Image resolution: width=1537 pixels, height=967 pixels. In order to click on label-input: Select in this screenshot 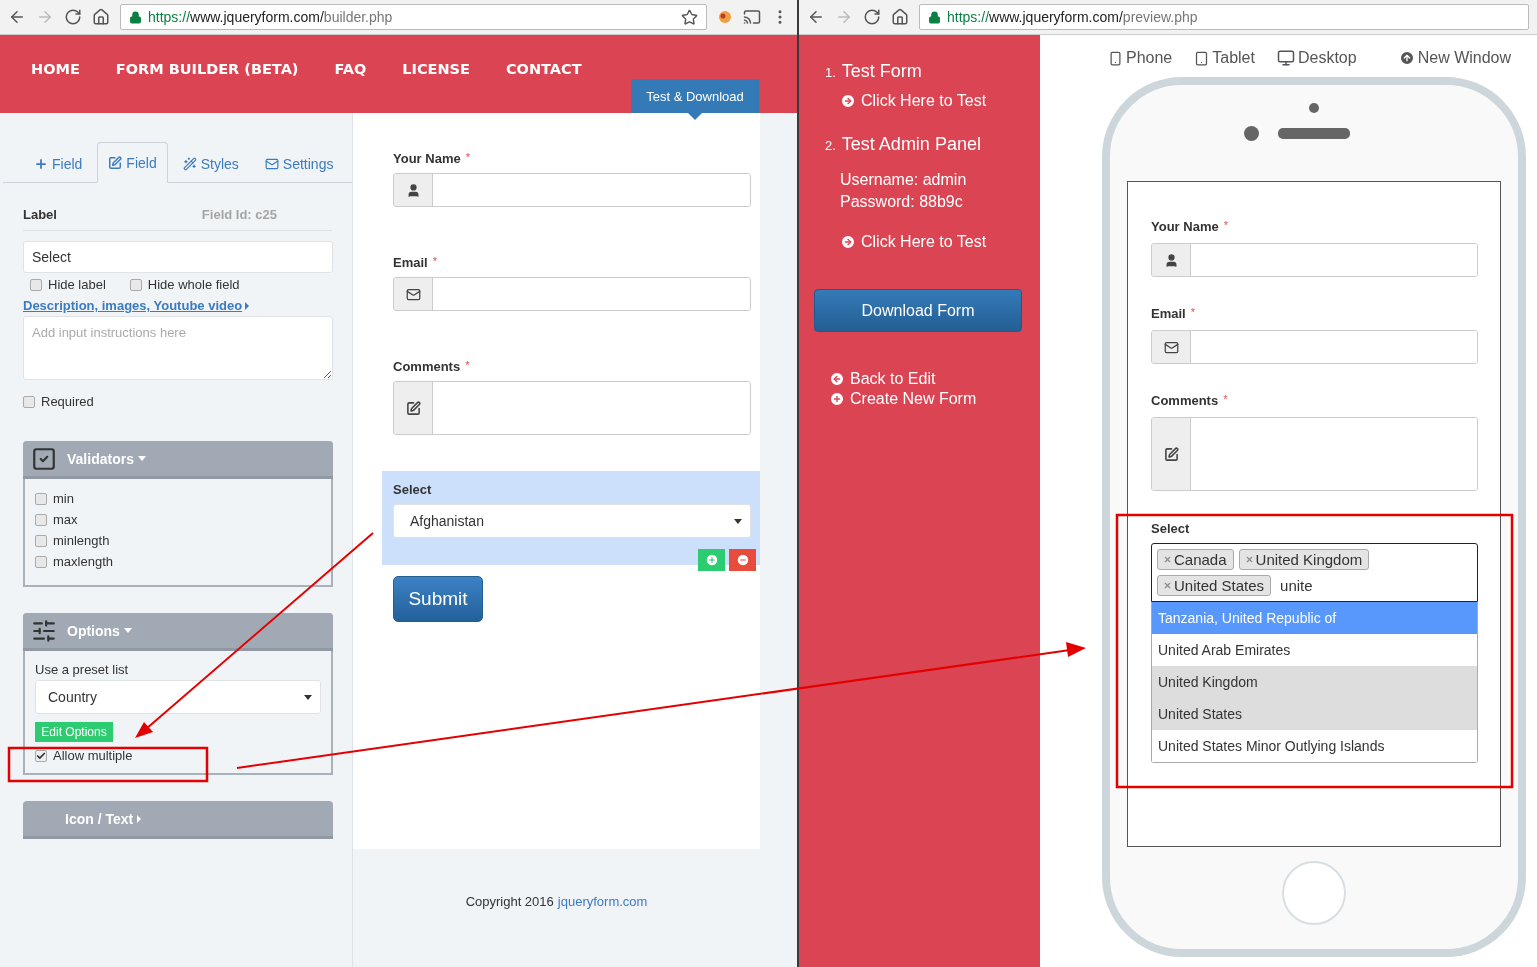, I will do `click(178, 257)`.